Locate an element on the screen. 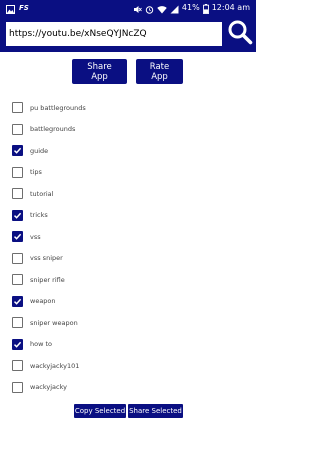  status-bar-right: 41% 12:04 am is located at coordinates (191, 8).